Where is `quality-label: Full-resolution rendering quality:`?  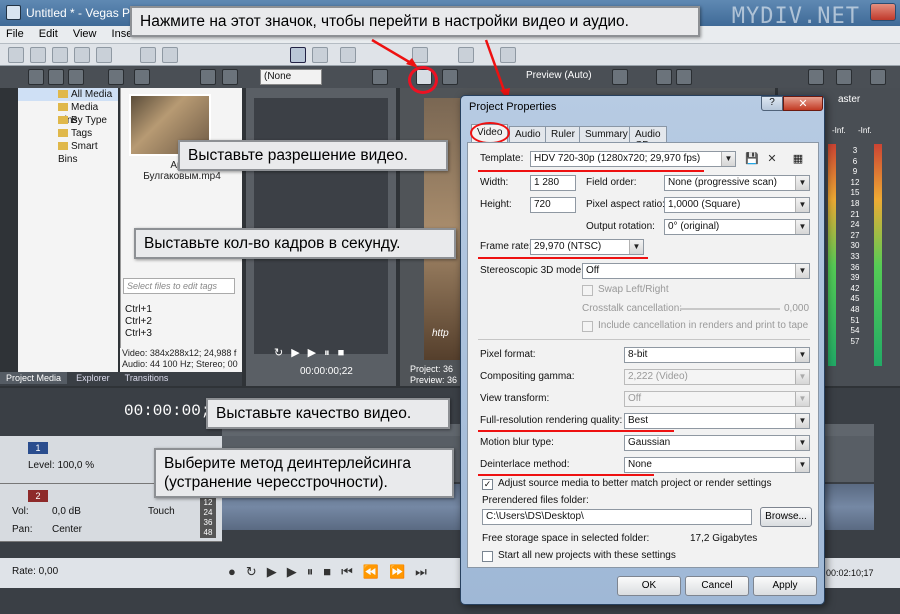
quality-label: Full-resolution rendering quality: is located at coordinates (551, 420).